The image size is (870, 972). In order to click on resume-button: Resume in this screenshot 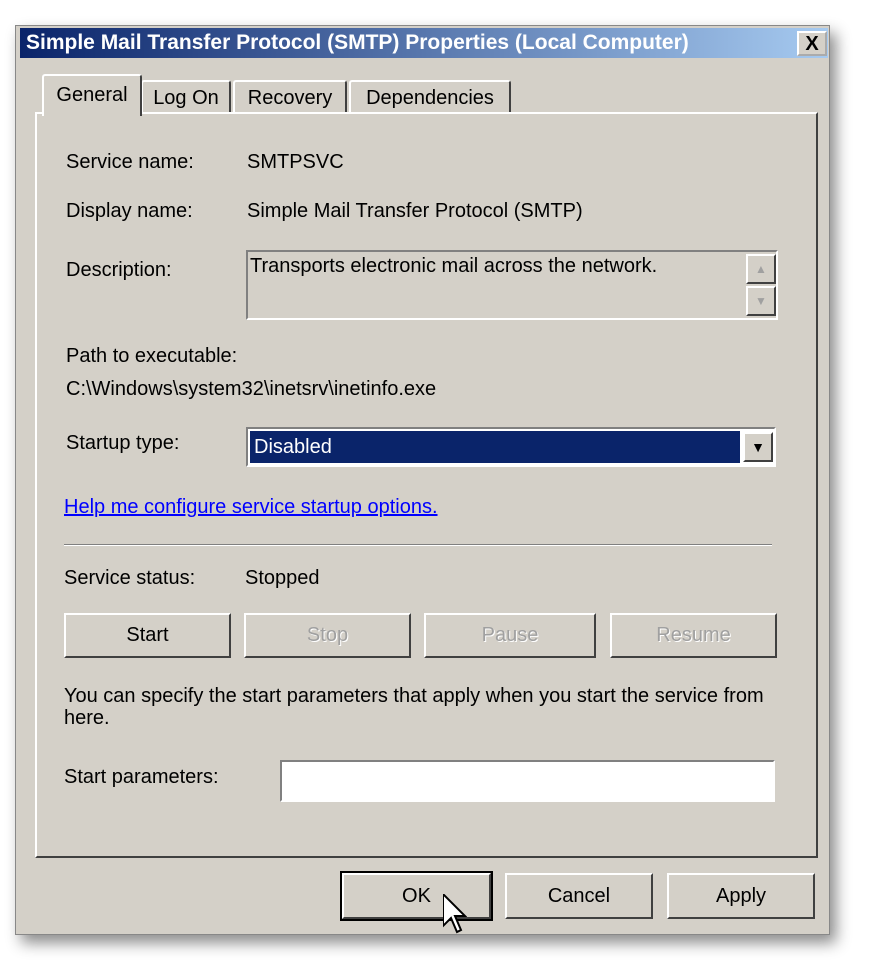, I will do `click(693, 635)`.